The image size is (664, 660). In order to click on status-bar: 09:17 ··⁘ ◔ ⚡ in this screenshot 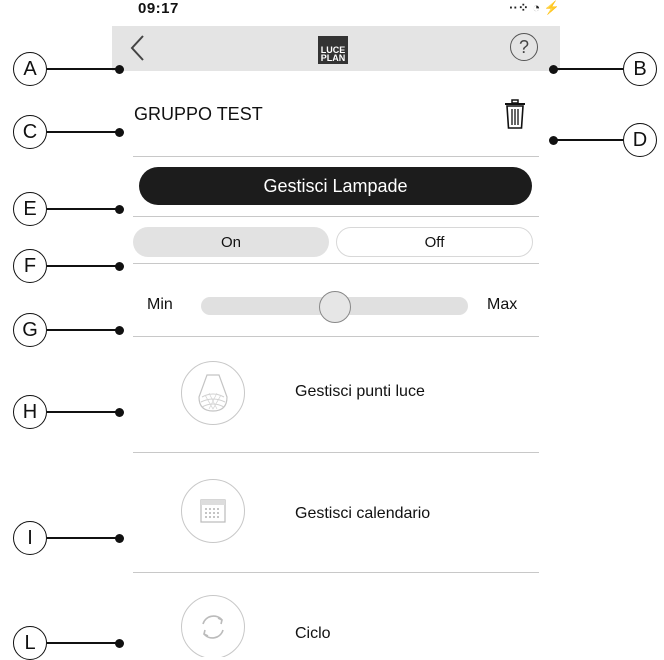, I will do `click(336, 13)`.